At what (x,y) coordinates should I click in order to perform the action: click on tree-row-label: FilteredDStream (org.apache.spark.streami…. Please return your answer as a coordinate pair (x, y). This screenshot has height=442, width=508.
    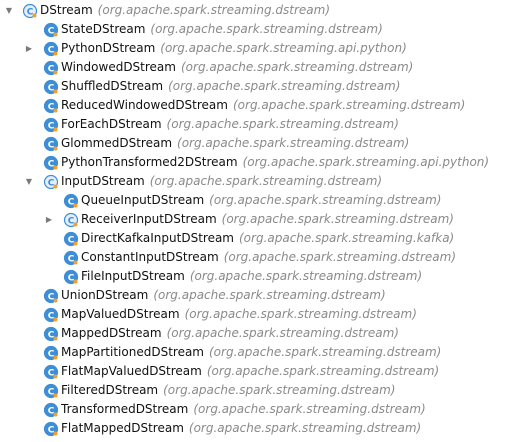
    Looking at the image, I should click on (228, 390).